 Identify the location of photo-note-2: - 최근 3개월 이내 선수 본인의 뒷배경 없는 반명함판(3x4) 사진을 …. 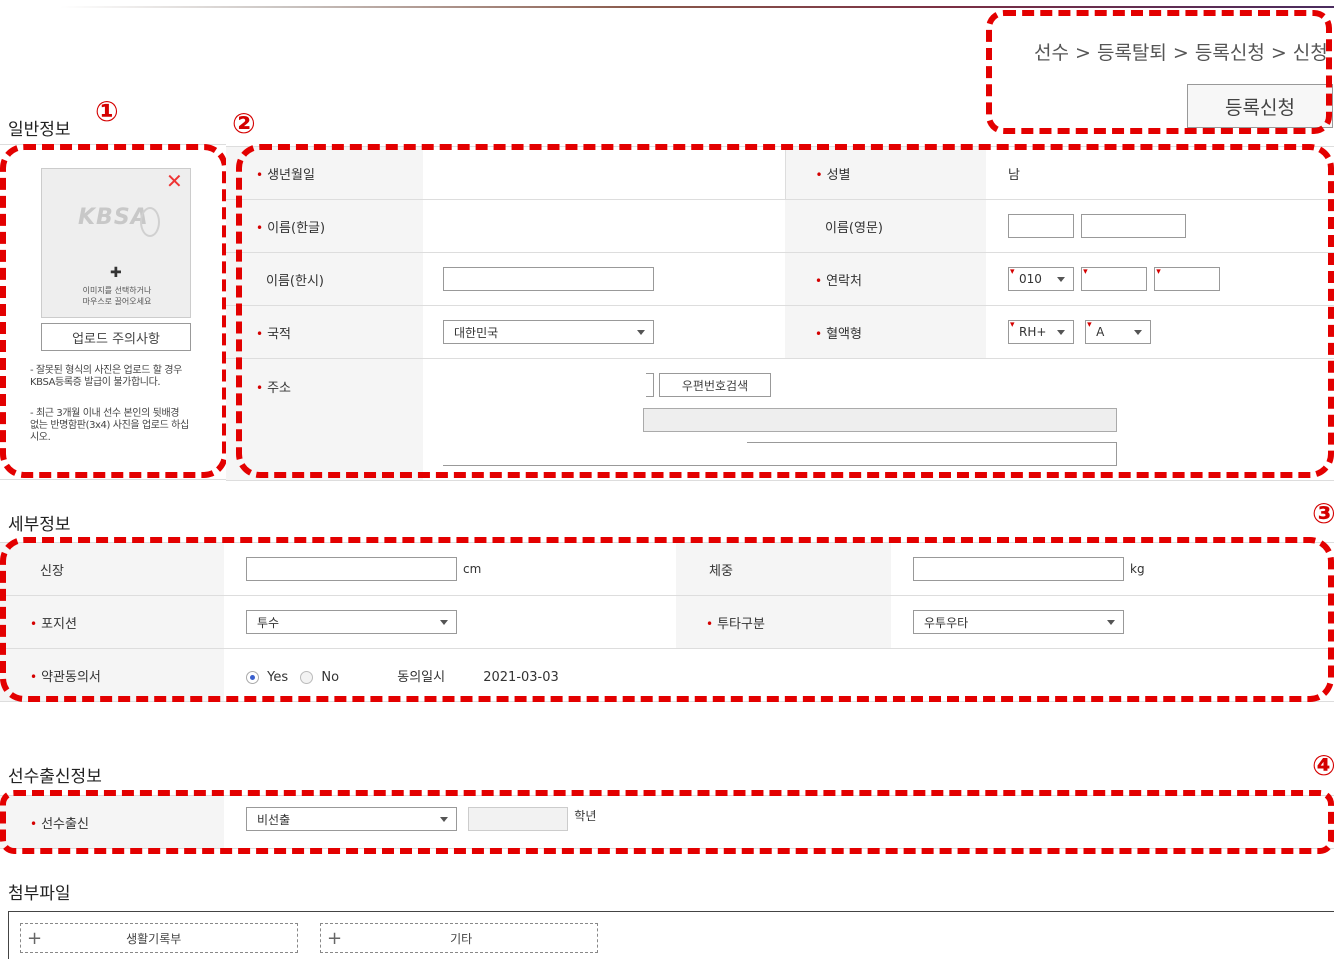
(109, 425).